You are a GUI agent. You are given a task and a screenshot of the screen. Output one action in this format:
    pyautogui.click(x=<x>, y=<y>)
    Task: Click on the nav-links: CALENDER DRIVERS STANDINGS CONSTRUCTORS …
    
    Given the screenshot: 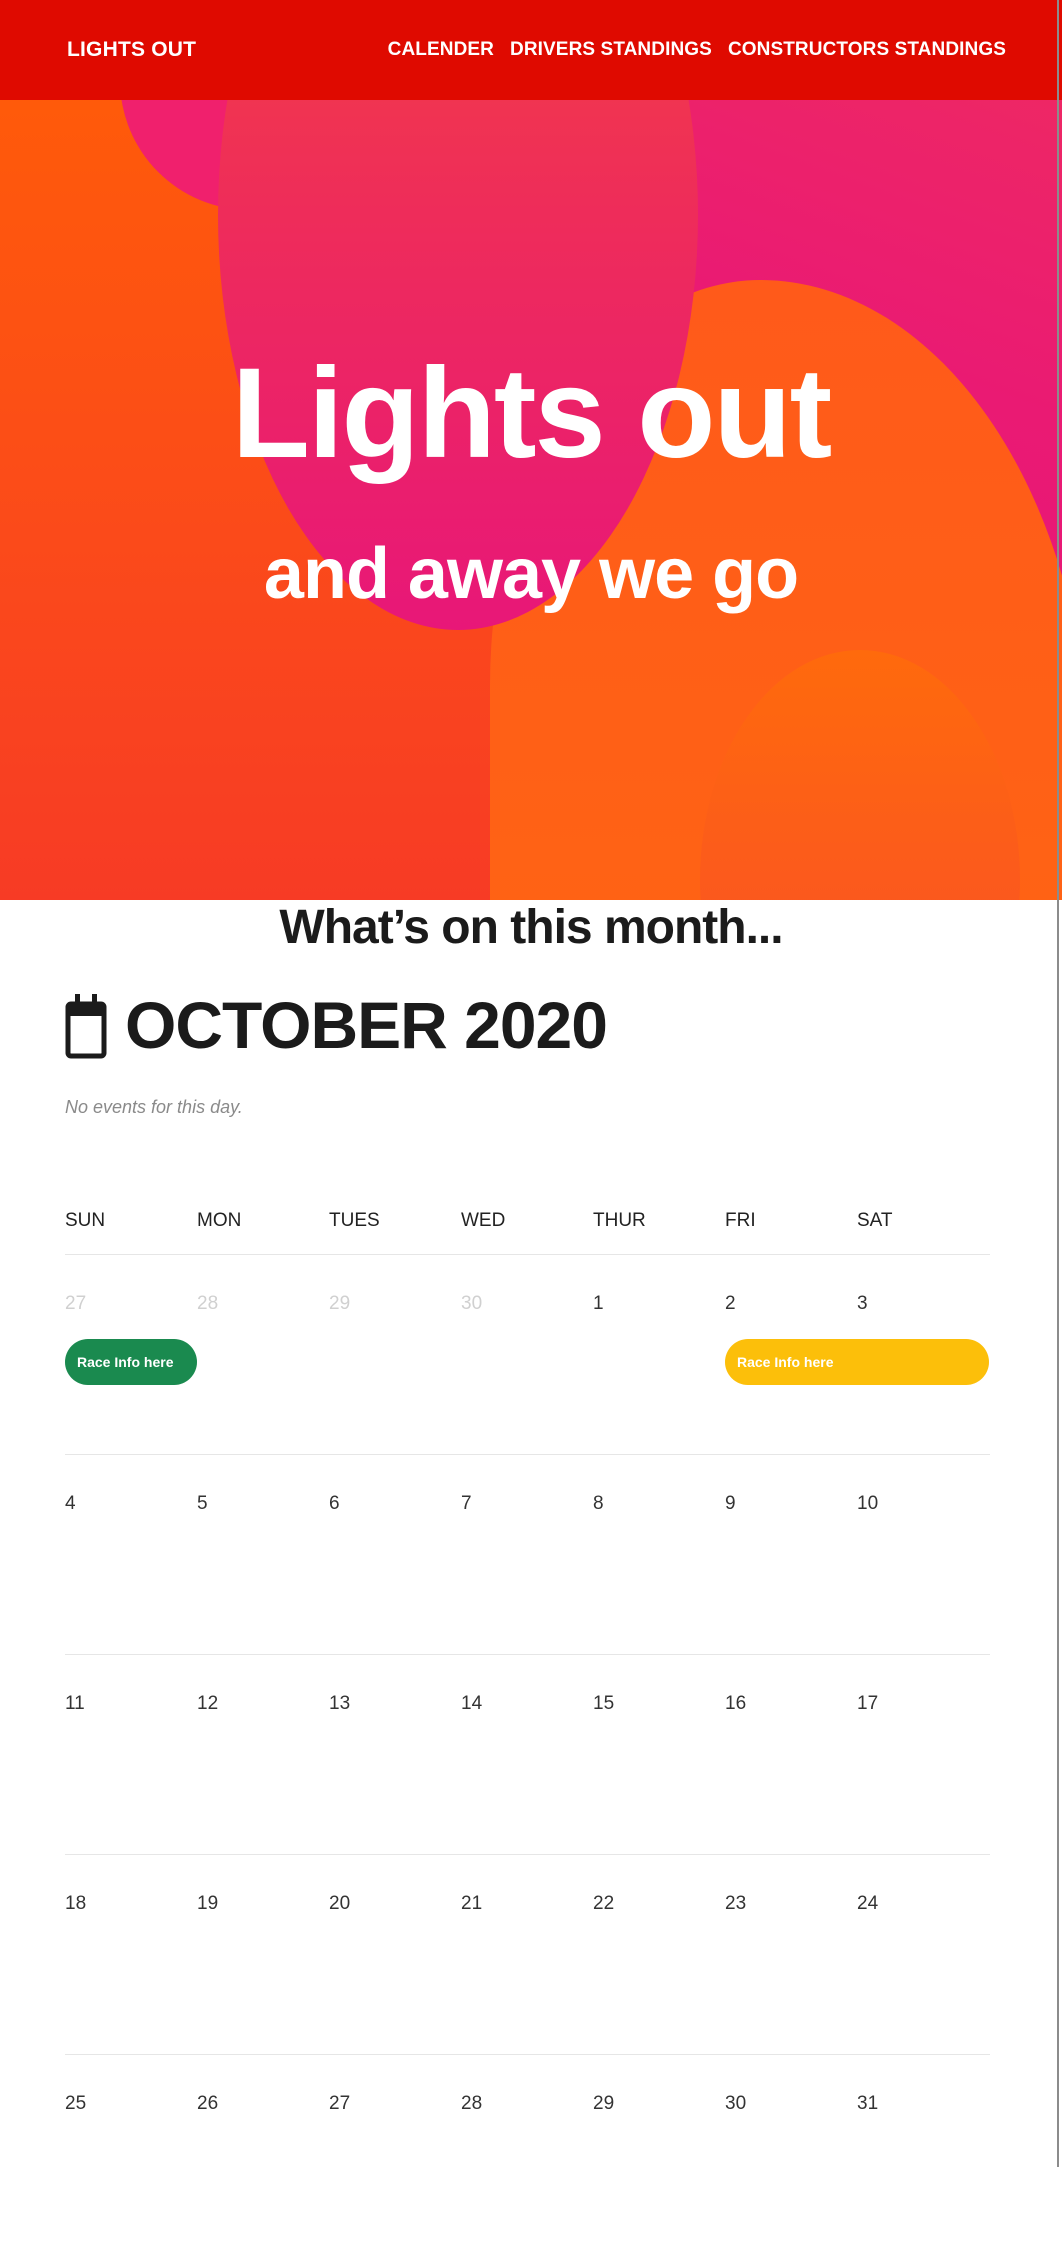 What is the action you would take?
    pyautogui.click(x=697, y=50)
    